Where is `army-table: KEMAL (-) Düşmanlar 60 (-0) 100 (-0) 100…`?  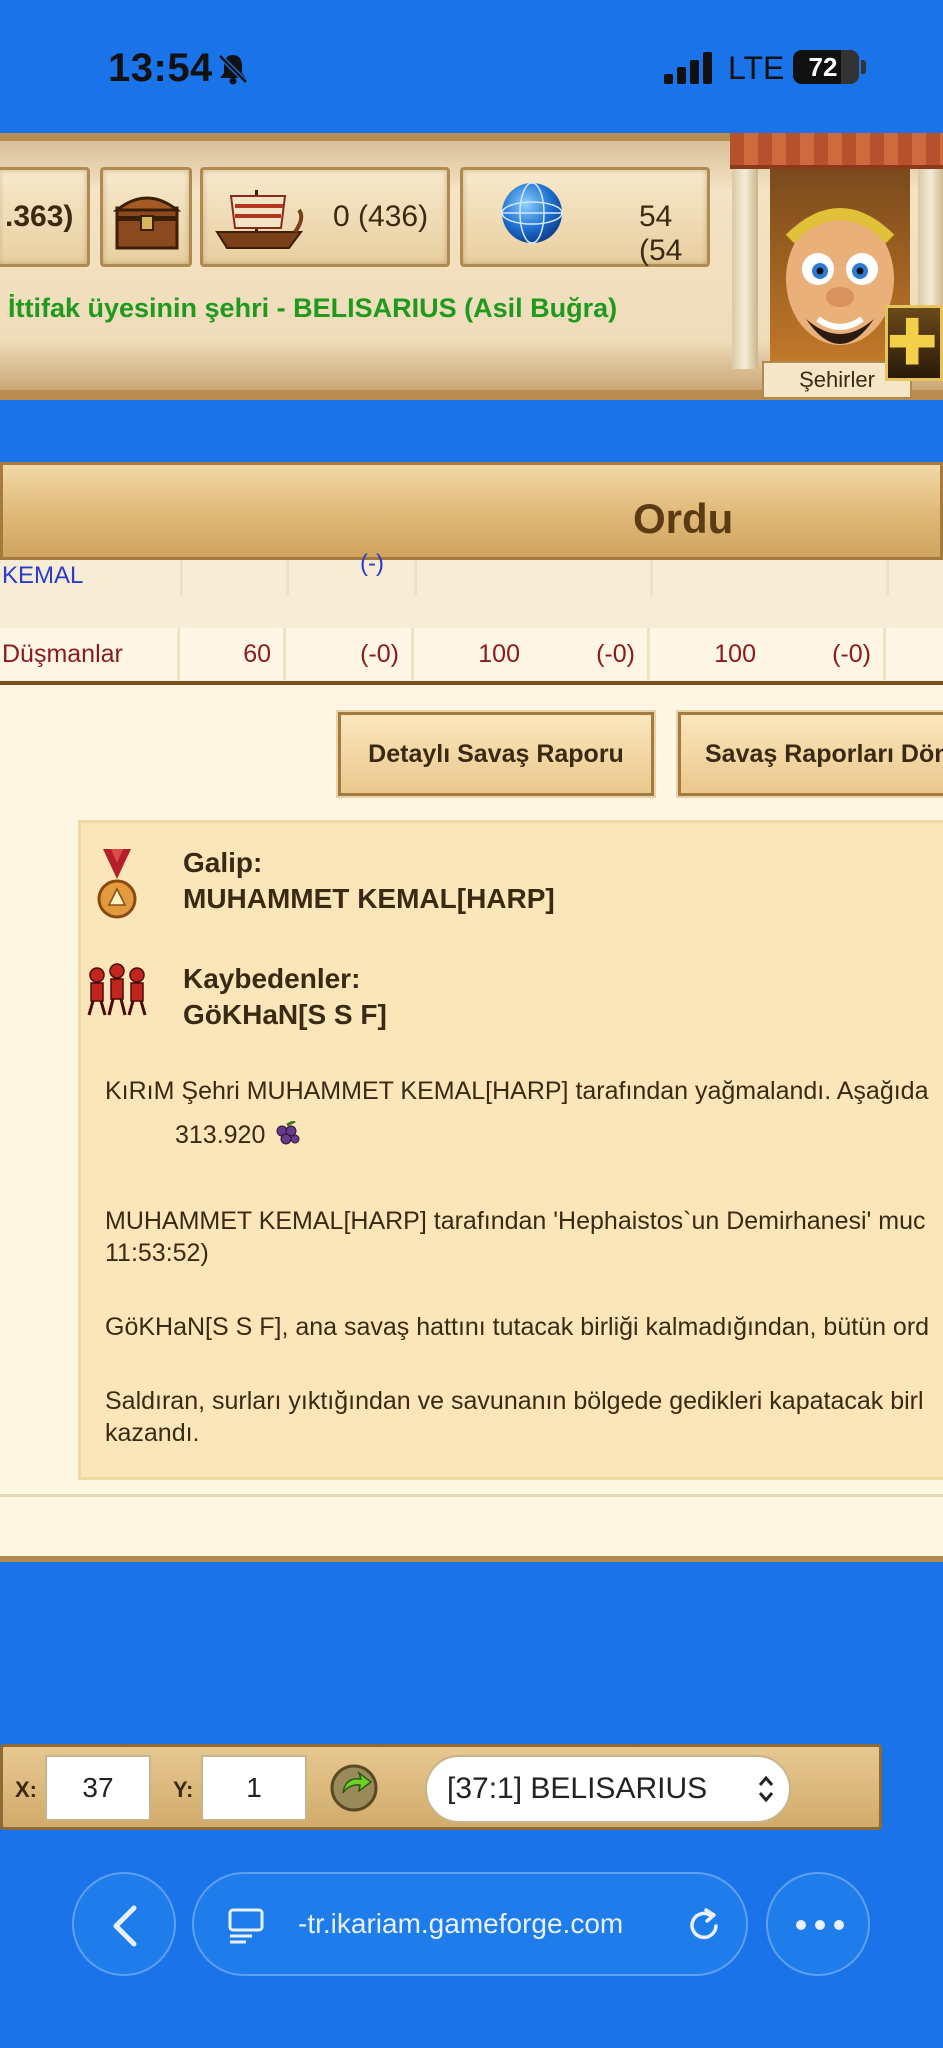
army-table: KEMAL (-) Düşmanlar 60 (-0) 100 (-0) 100… is located at coordinates (471, 617).